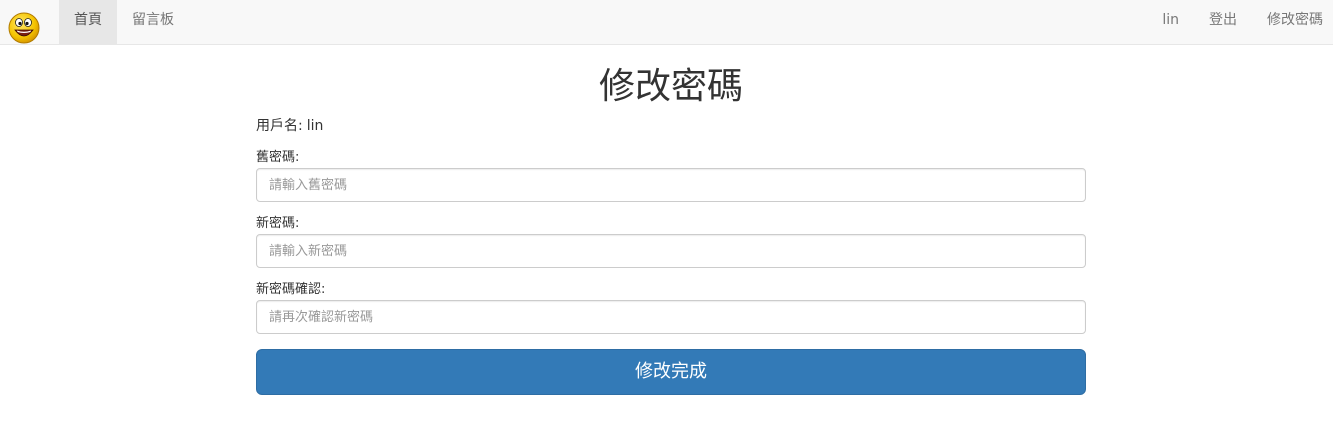  Describe the element at coordinates (278, 157) in the screenshot. I see `old-password-label: 舊密碼:` at that location.